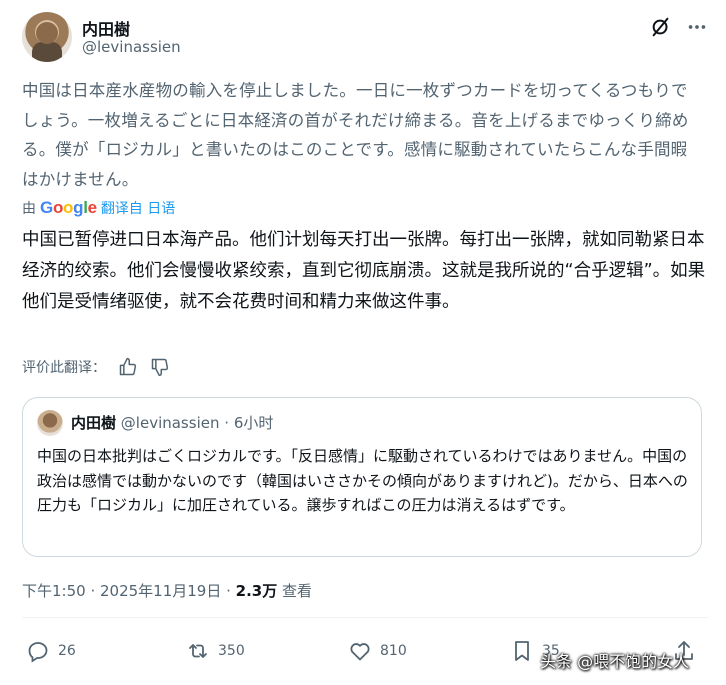  I want to click on reply-count: 26, so click(67, 651).